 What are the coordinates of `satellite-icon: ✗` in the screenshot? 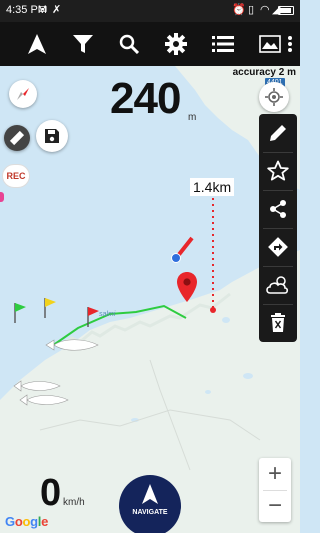 It's located at (57, 10).